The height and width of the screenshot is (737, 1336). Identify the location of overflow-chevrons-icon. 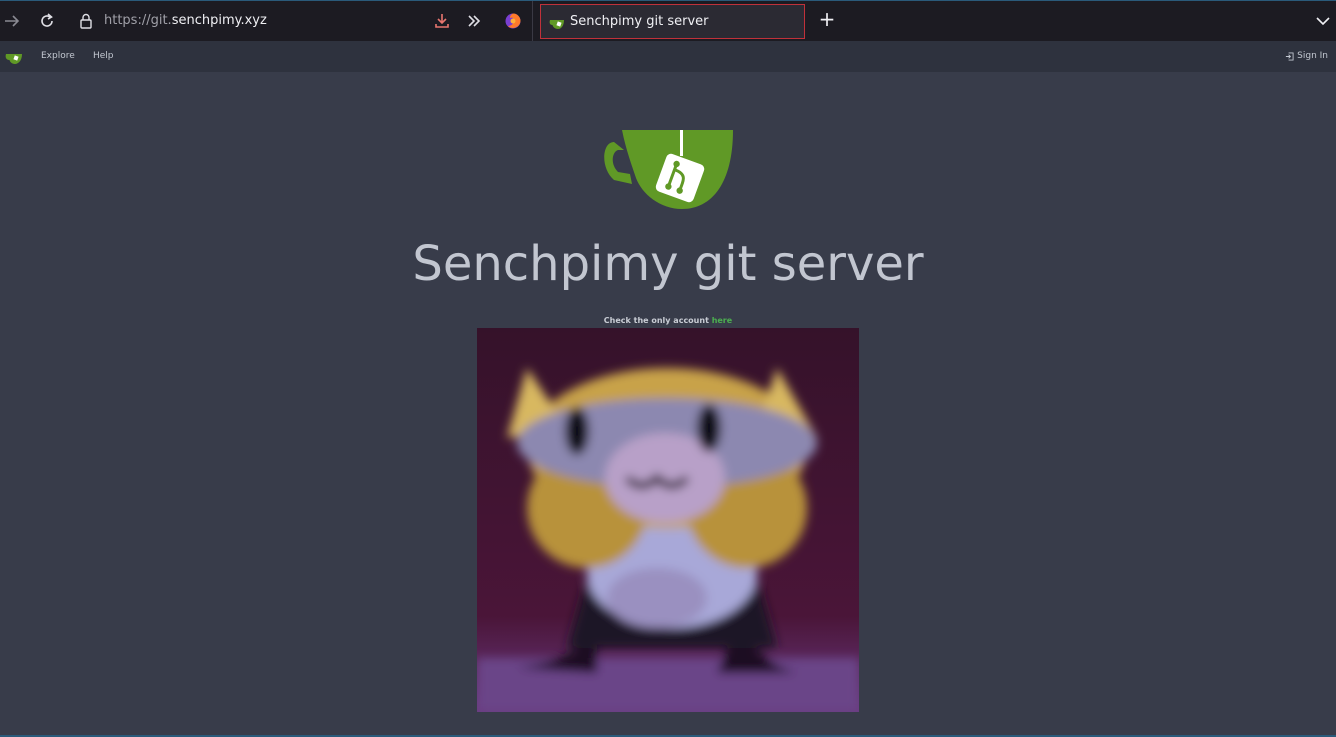
(474, 21).